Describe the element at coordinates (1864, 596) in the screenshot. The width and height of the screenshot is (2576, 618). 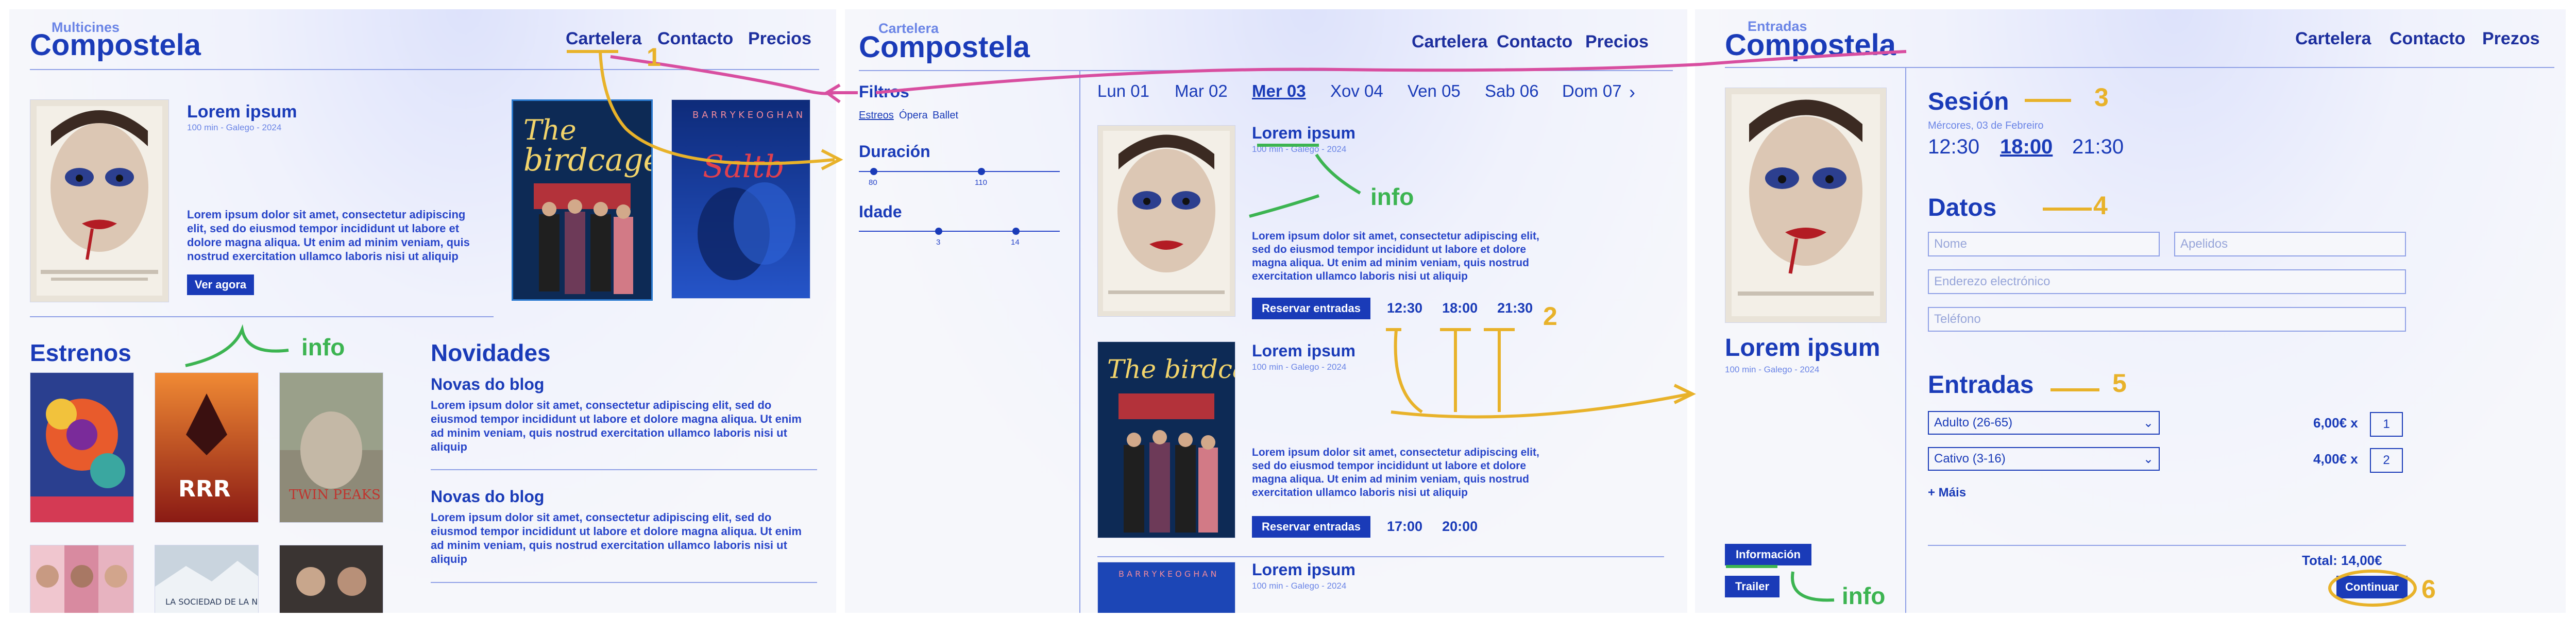
I see `annotation-info-3: info` at that location.